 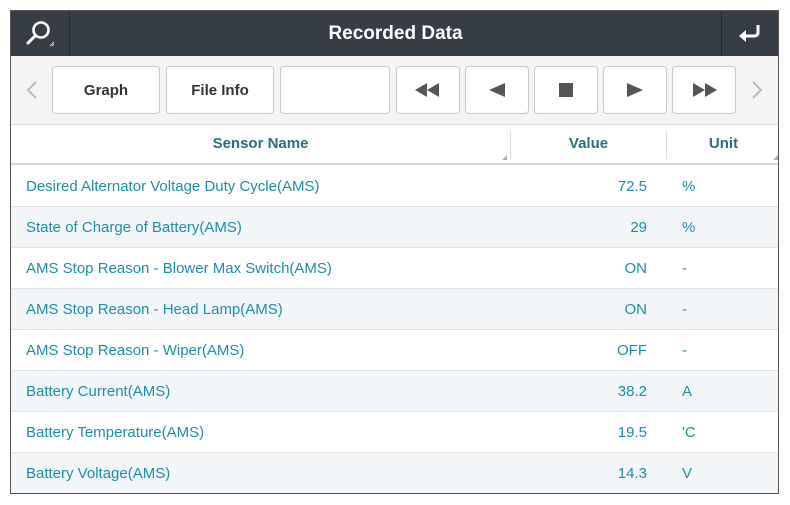 I want to click on table-row: State of Charge of Battery(AMS) 29 %, so click(x=394, y=227).